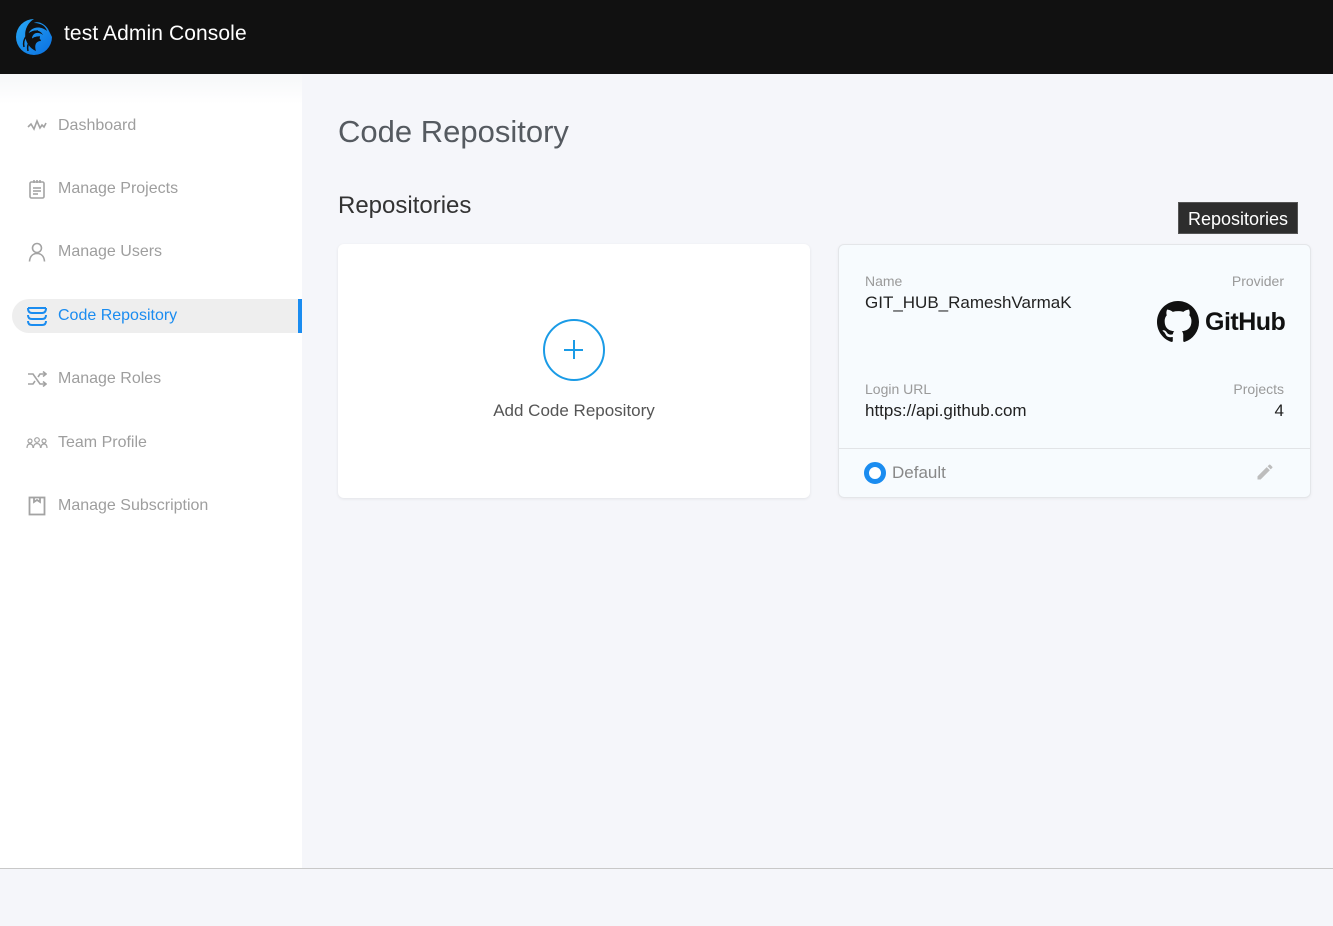 The height and width of the screenshot is (926, 1333). Describe the element at coordinates (946, 410) in the screenshot. I see `login-url-value: https://api.github.com` at that location.